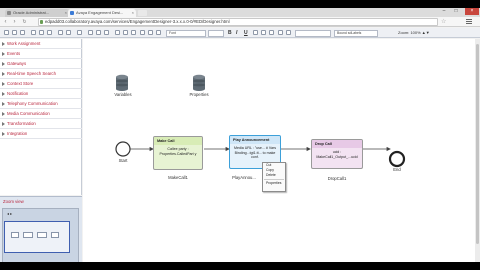  I want to click on layer-front-icon, so click(142, 32).